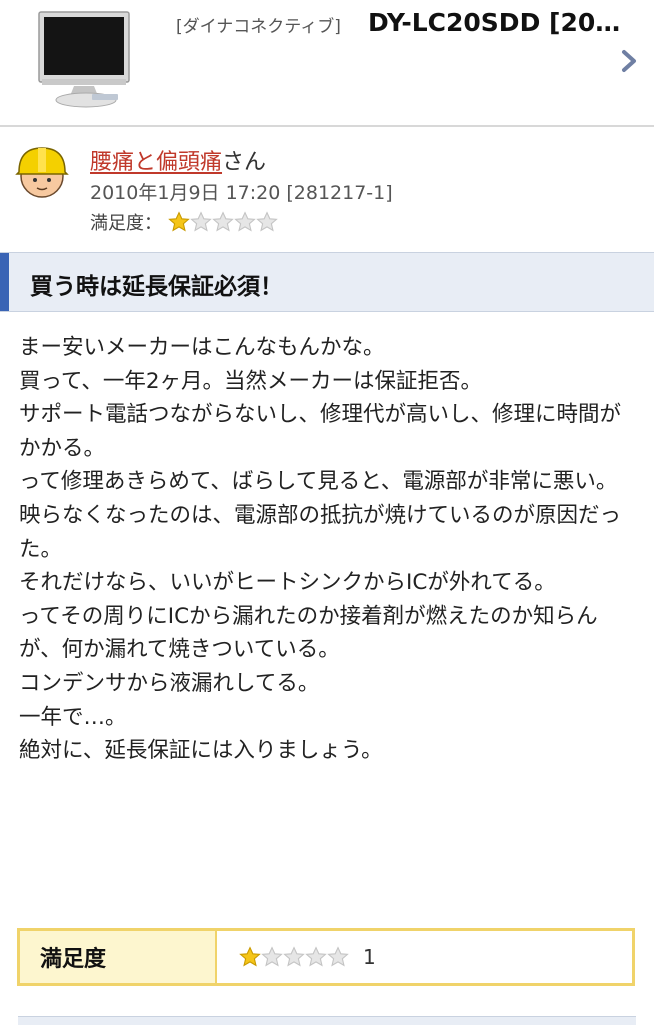 This screenshot has width=654, height=1025. I want to click on divider, so click(327, 126).